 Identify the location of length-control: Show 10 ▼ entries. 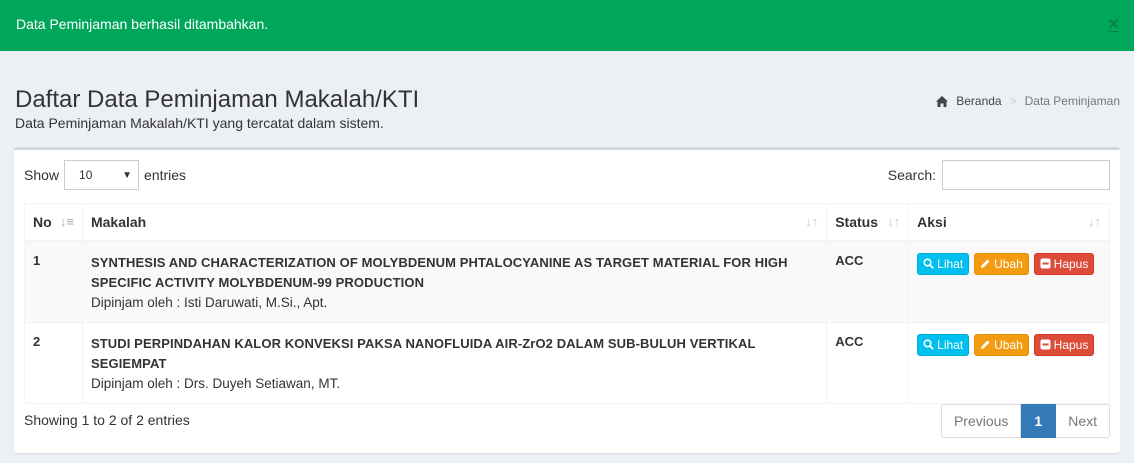
(105, 175).